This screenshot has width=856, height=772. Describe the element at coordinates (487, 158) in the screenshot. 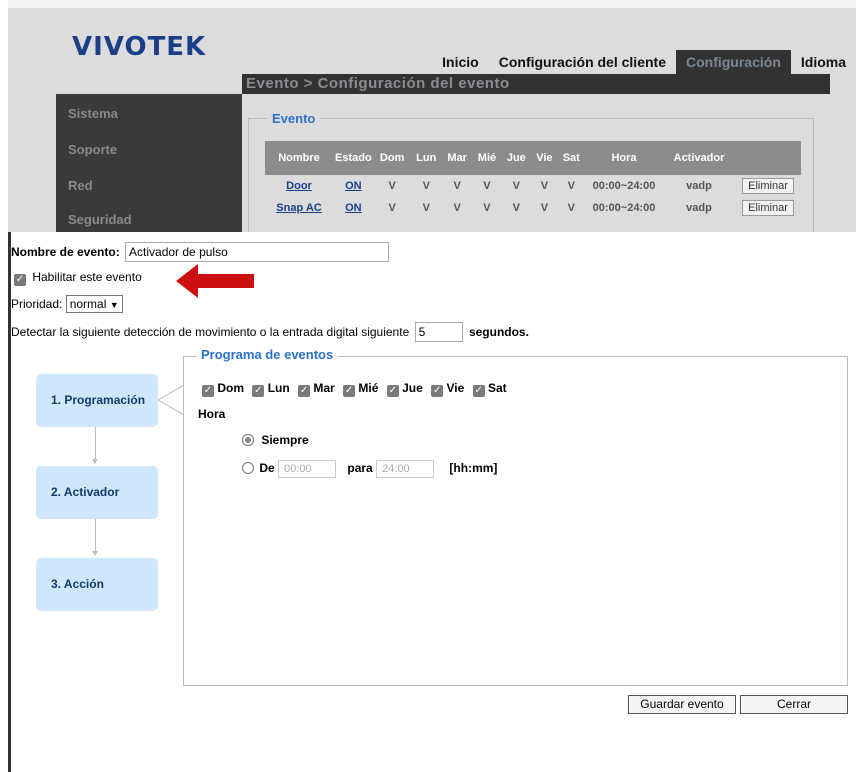

I see `col-mie: Mié` at that location.